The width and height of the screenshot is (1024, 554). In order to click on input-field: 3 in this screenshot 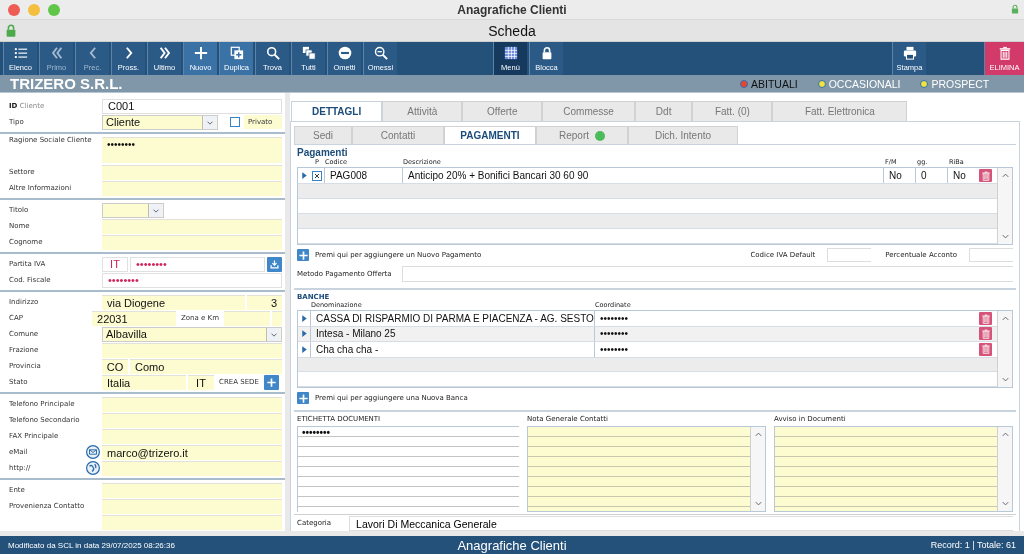, I will do `click(264, 302)`.